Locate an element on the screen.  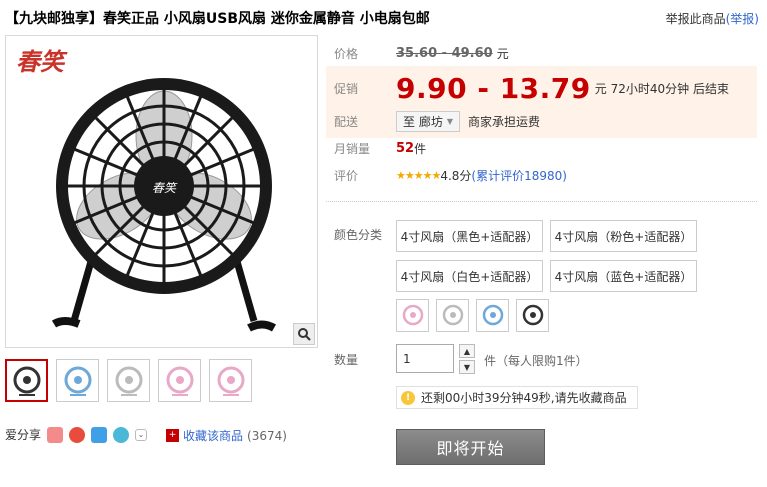
quantity-increase-button: ▲ is located at coordinates (467, 351).